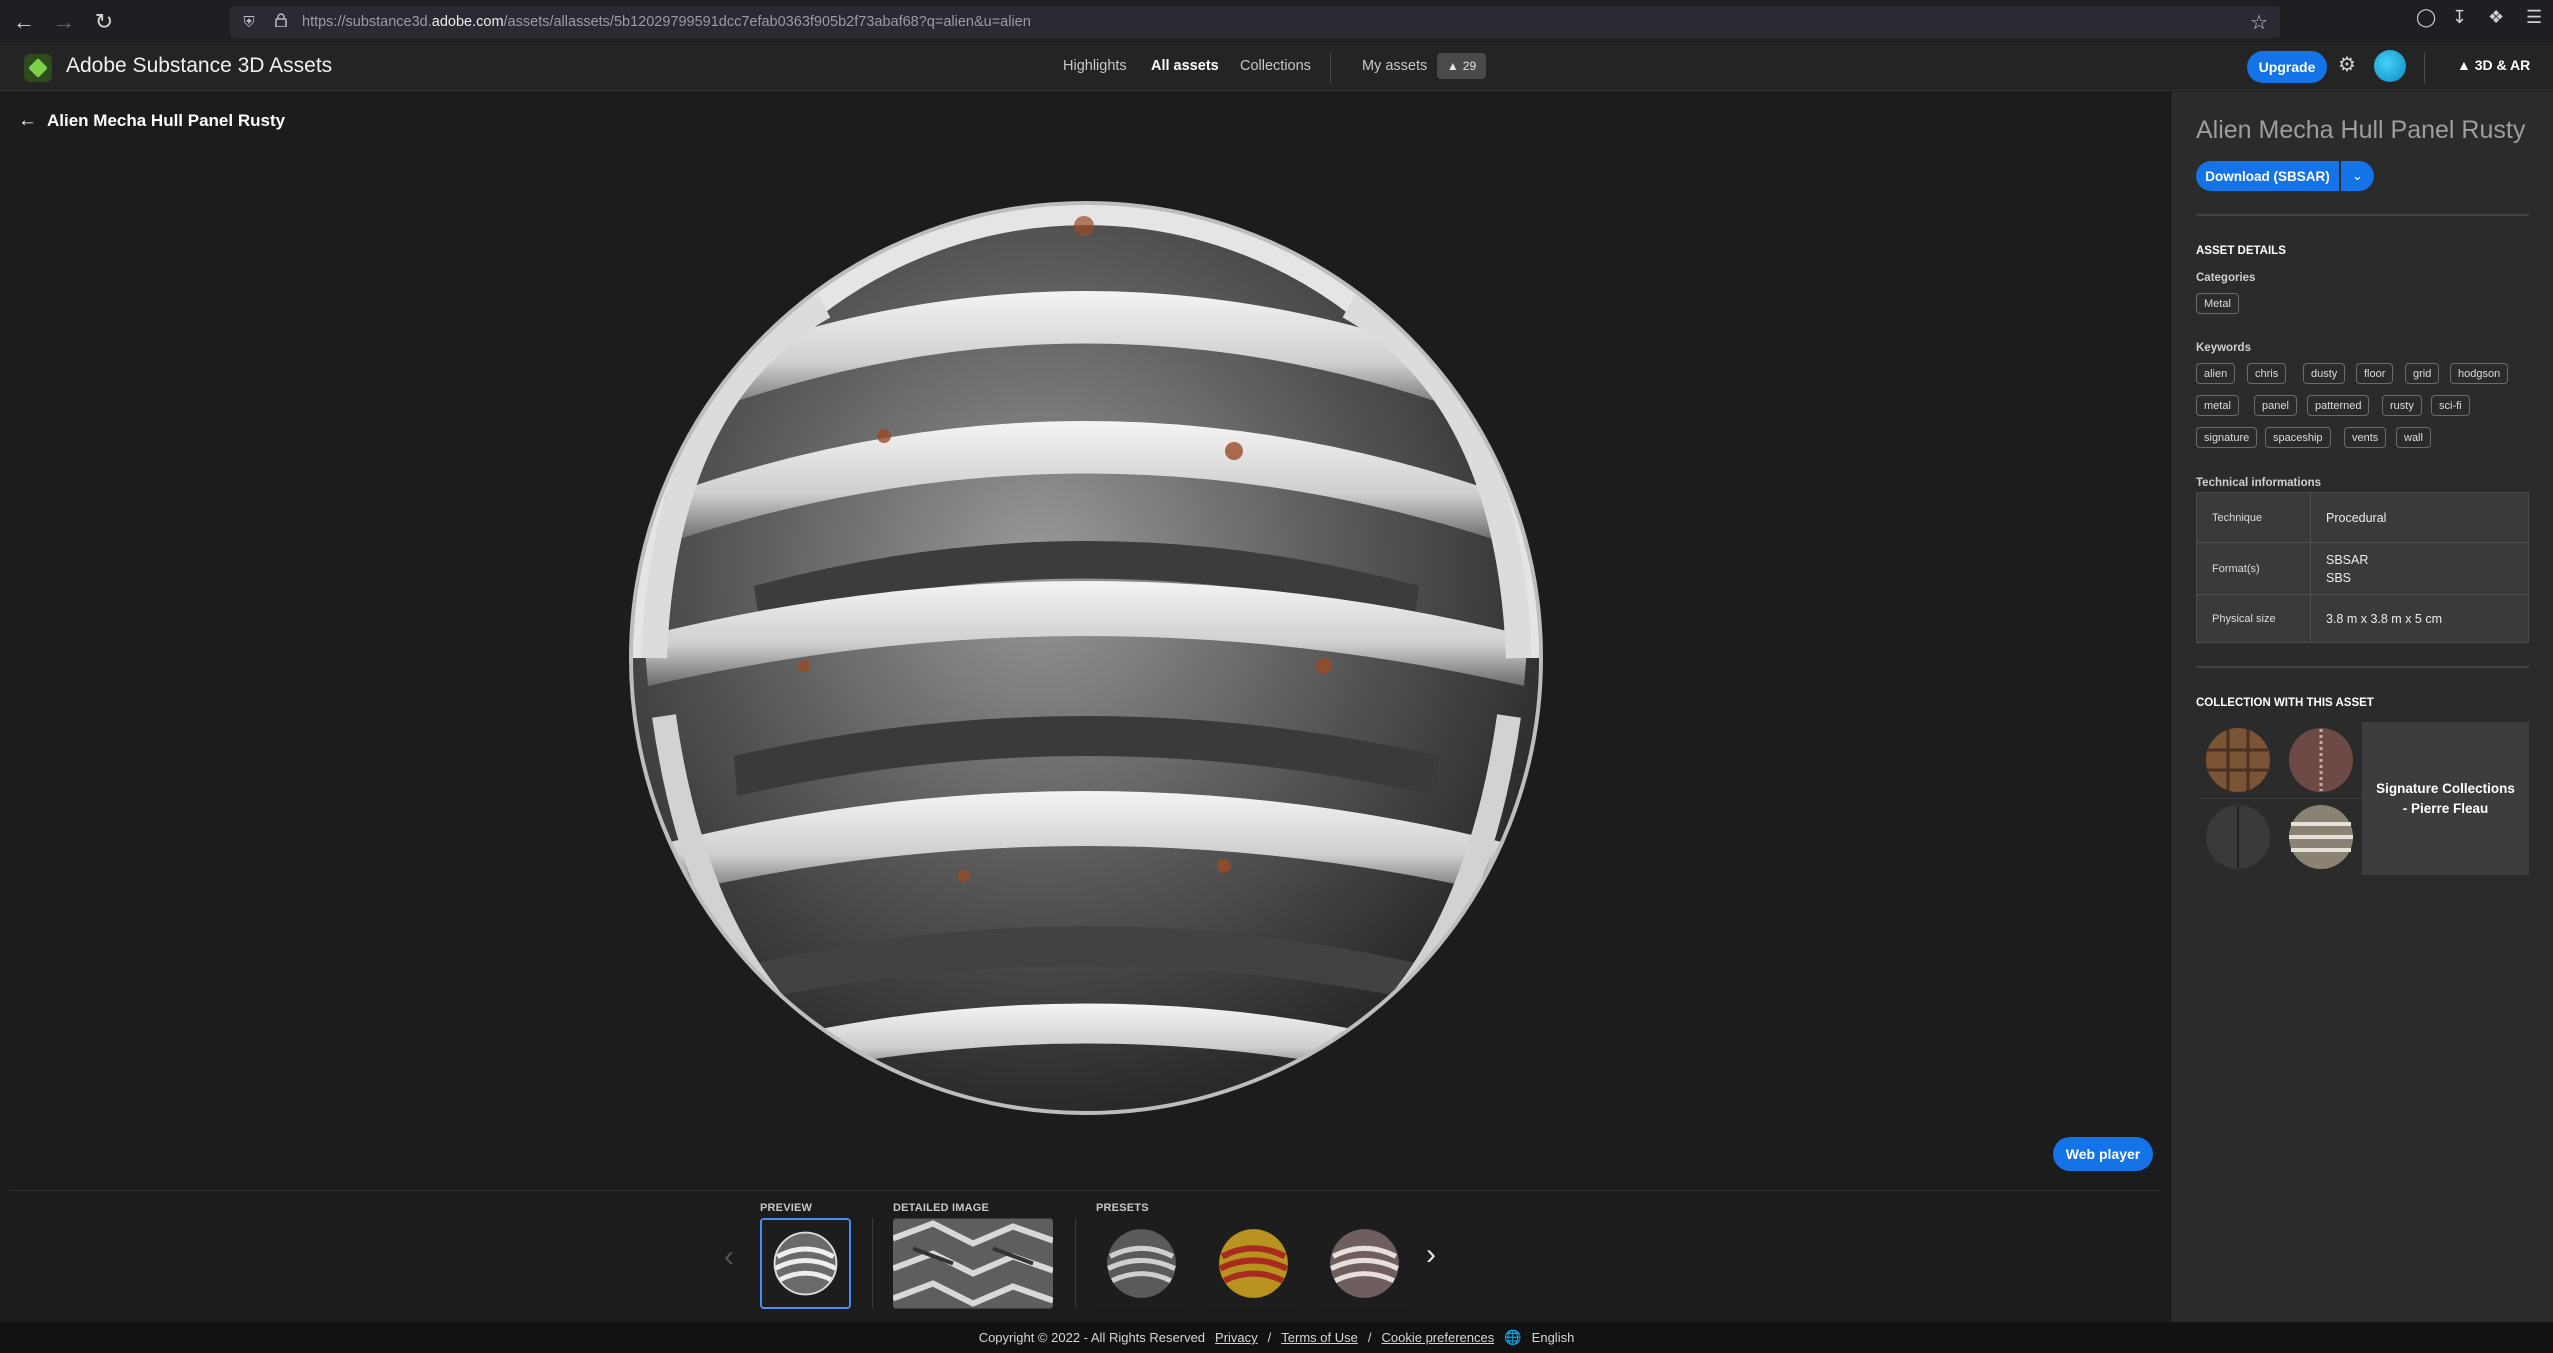 Image resolution: width=2553 pixels, height=1353 pixels. What do you see at coordinates (2445, 798) in the screenshot?
I see `collection-name: Signature Collections - Pierre Fleau` at bounding box center [2445, 798].